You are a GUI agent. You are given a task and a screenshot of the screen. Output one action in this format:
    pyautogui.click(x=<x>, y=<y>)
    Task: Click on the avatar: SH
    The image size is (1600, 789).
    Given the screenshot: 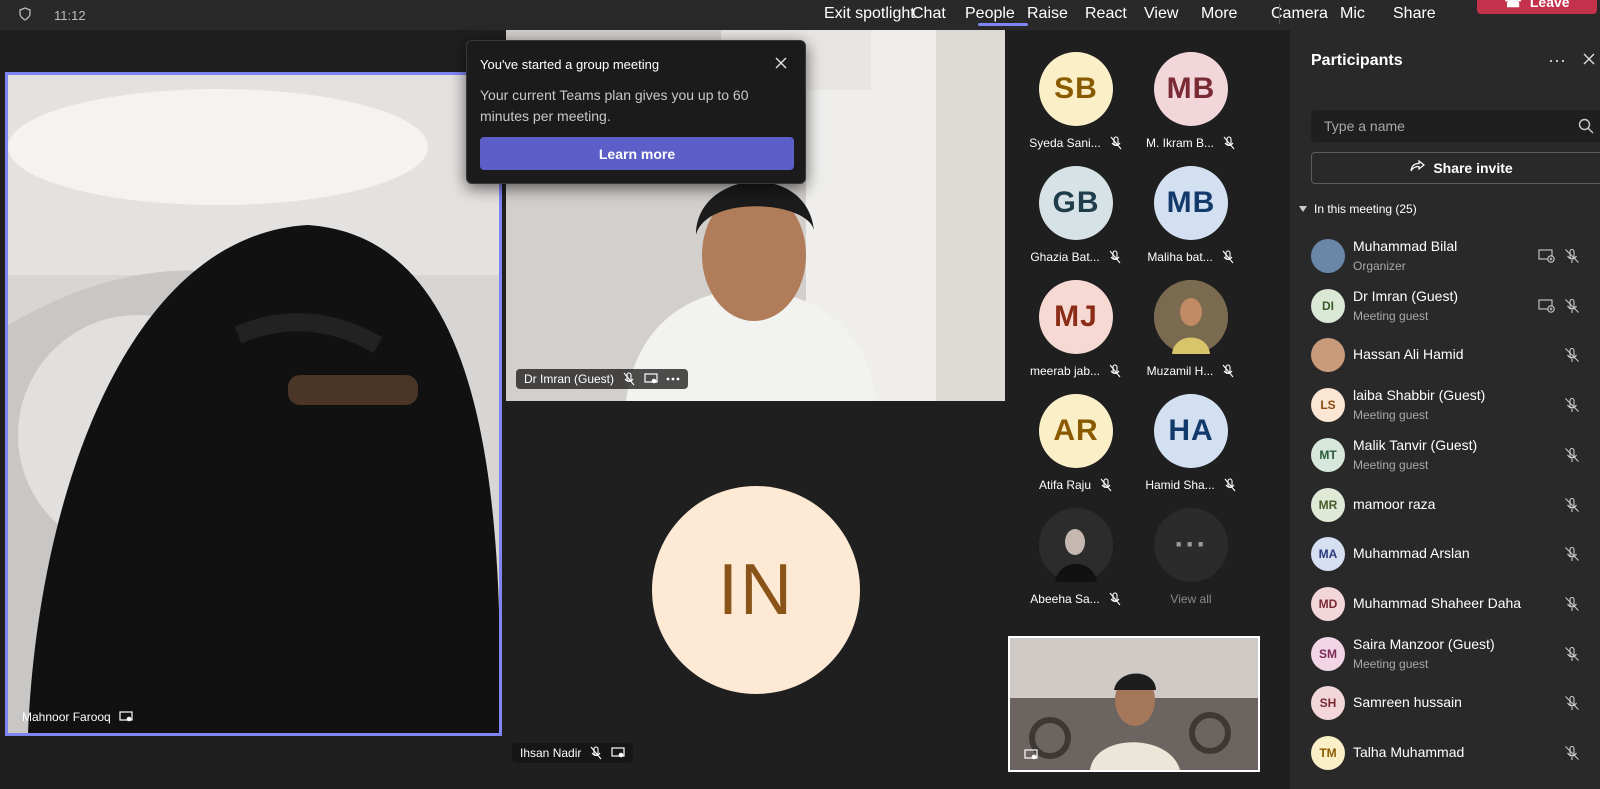 What is the action you would take?
    pyautogui.click(x=1328, y=703)
    